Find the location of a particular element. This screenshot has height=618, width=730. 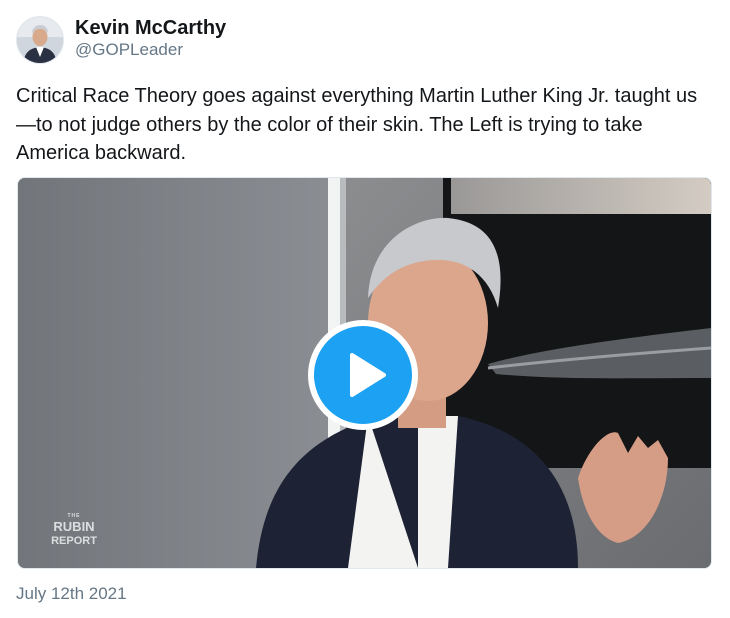

rubin-report-watermark: THE RUBIN REPORT is located at coordinates (74, 530).